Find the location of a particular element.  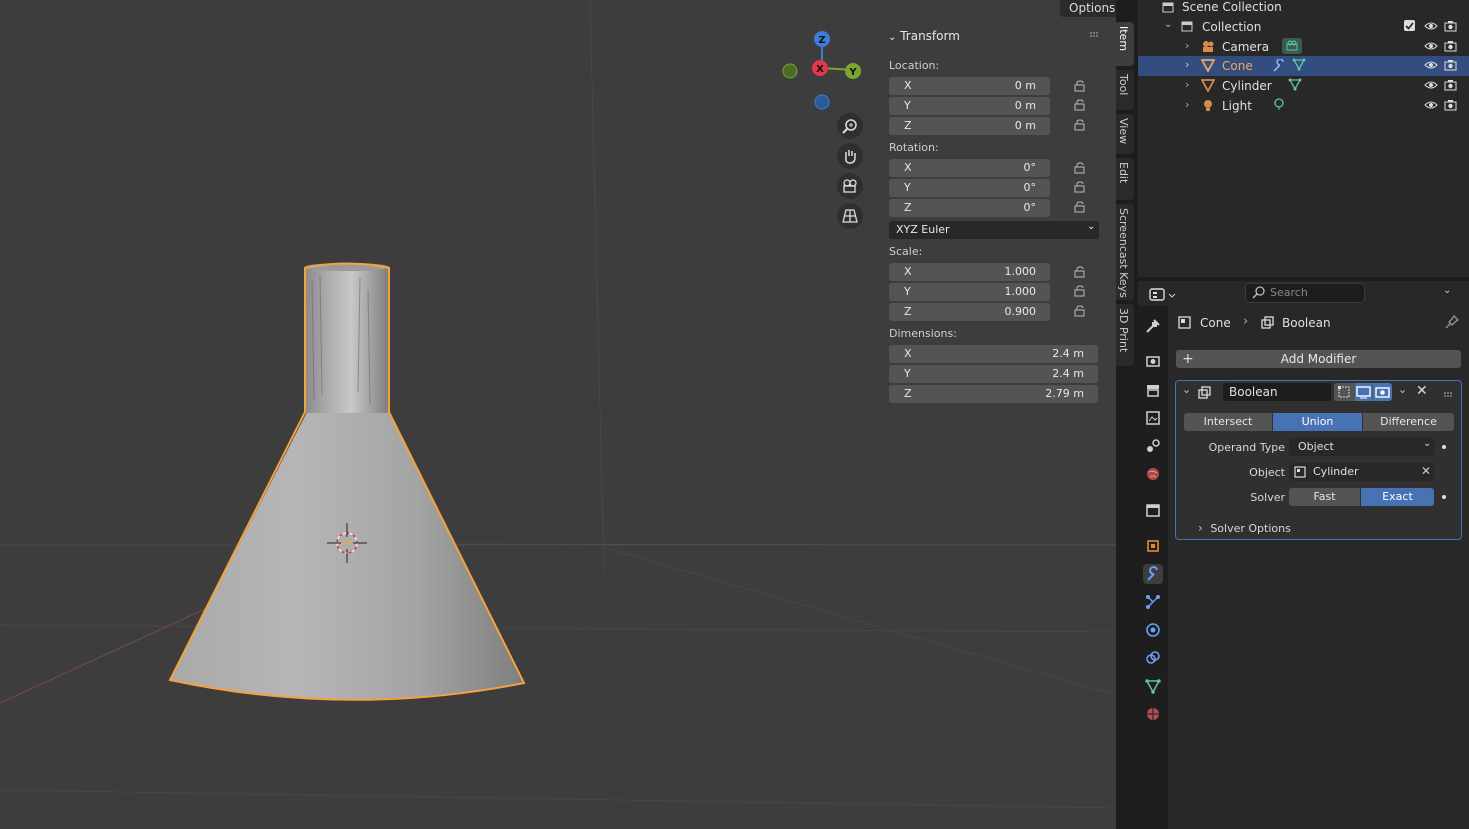

location-z-field: Z 0 m is located at coordinates (969, 125).